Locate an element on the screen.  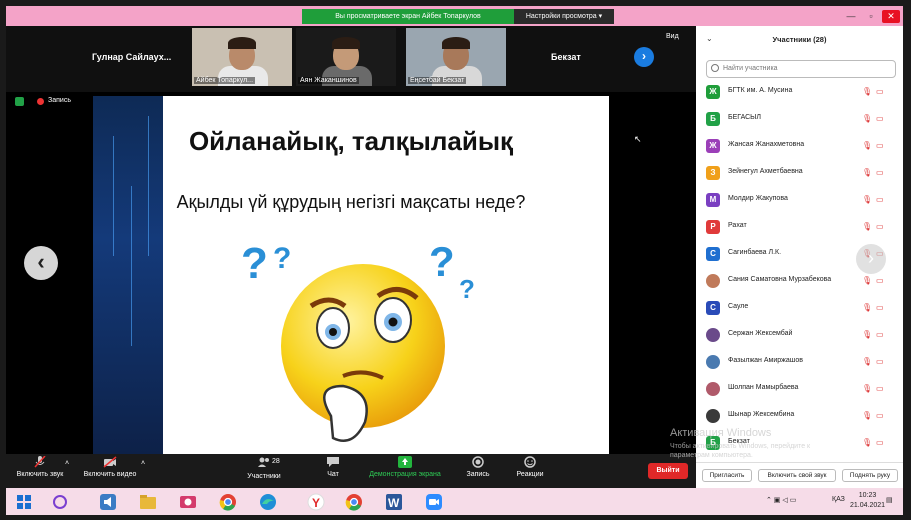
participant-video-tile: Еңсетбай Бекзат is located at coordinates (456, 57).